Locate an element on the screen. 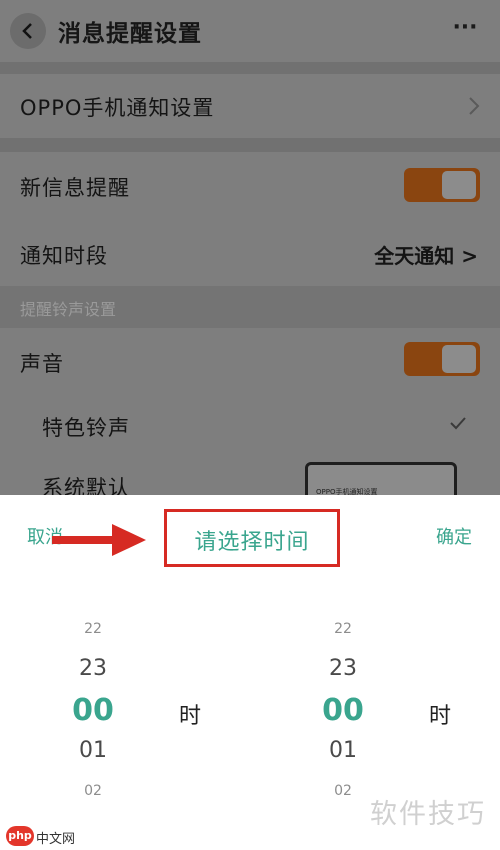 The width and height of the screenshot is (500, 850). sound-toggle is located at coordinates (442, 359).